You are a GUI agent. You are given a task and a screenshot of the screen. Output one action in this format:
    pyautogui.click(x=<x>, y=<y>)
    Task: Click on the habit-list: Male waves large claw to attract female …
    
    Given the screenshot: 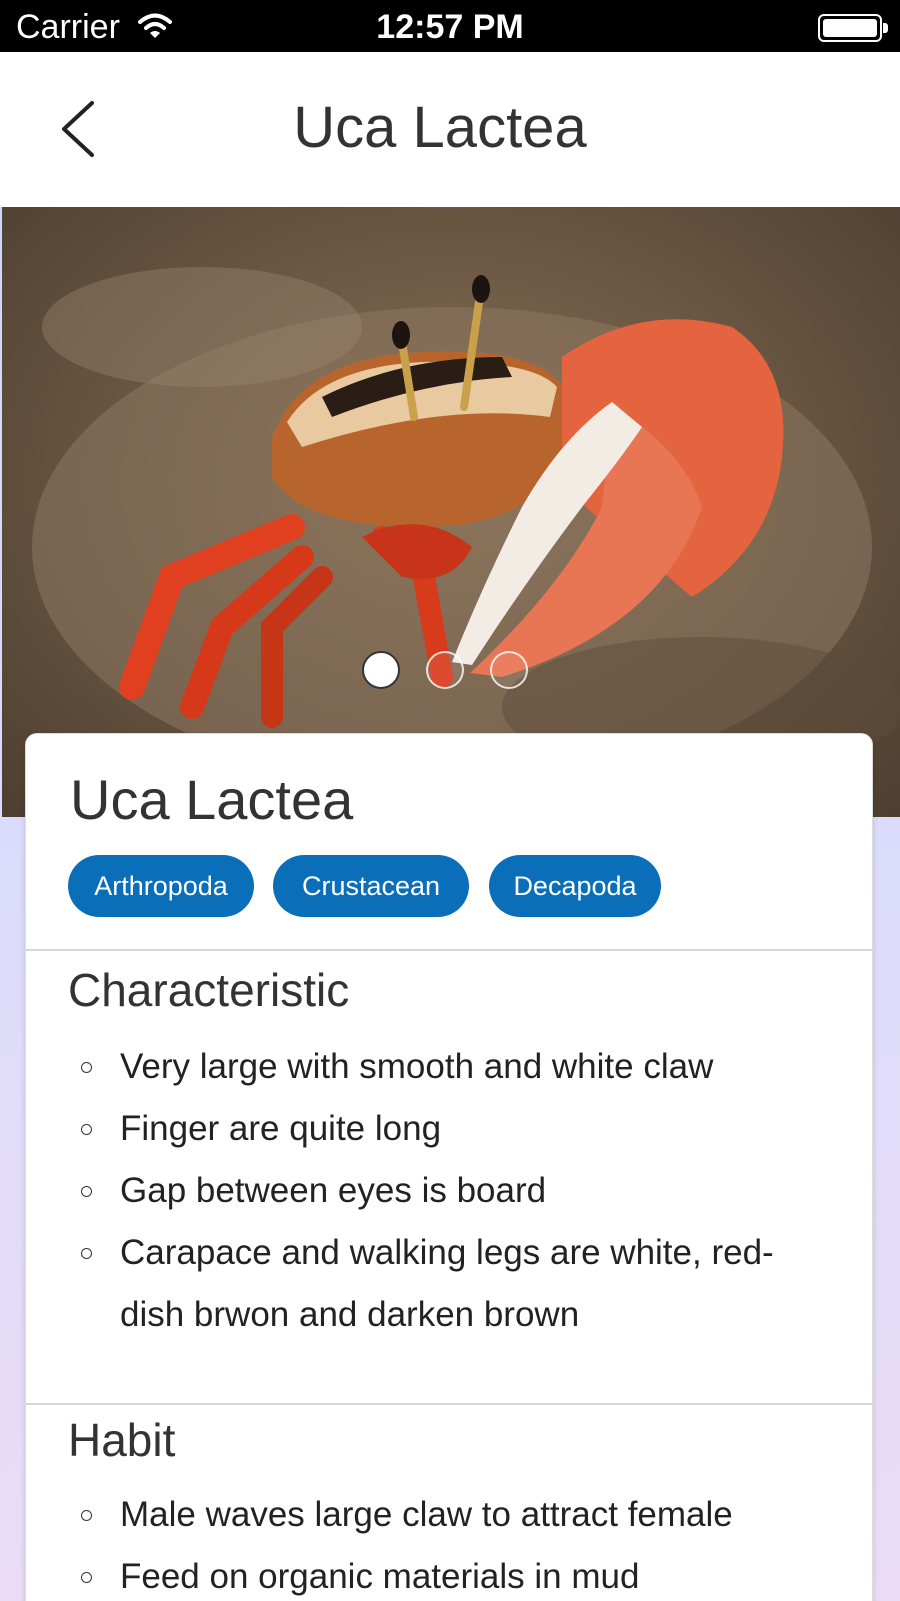 What is the action you would take?
    pyautogui.click(x=450, y=1542)
    